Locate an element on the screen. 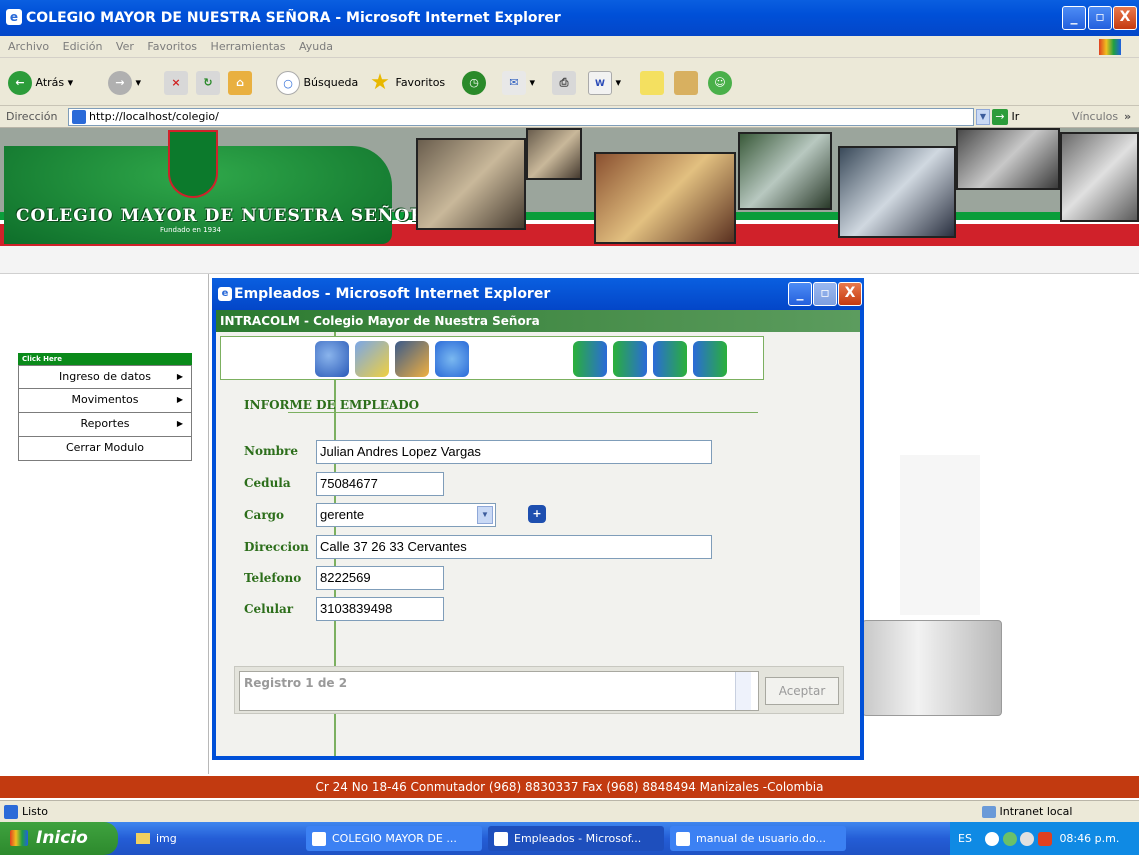  popup-close-button: X is located at coordinates (850, 294).